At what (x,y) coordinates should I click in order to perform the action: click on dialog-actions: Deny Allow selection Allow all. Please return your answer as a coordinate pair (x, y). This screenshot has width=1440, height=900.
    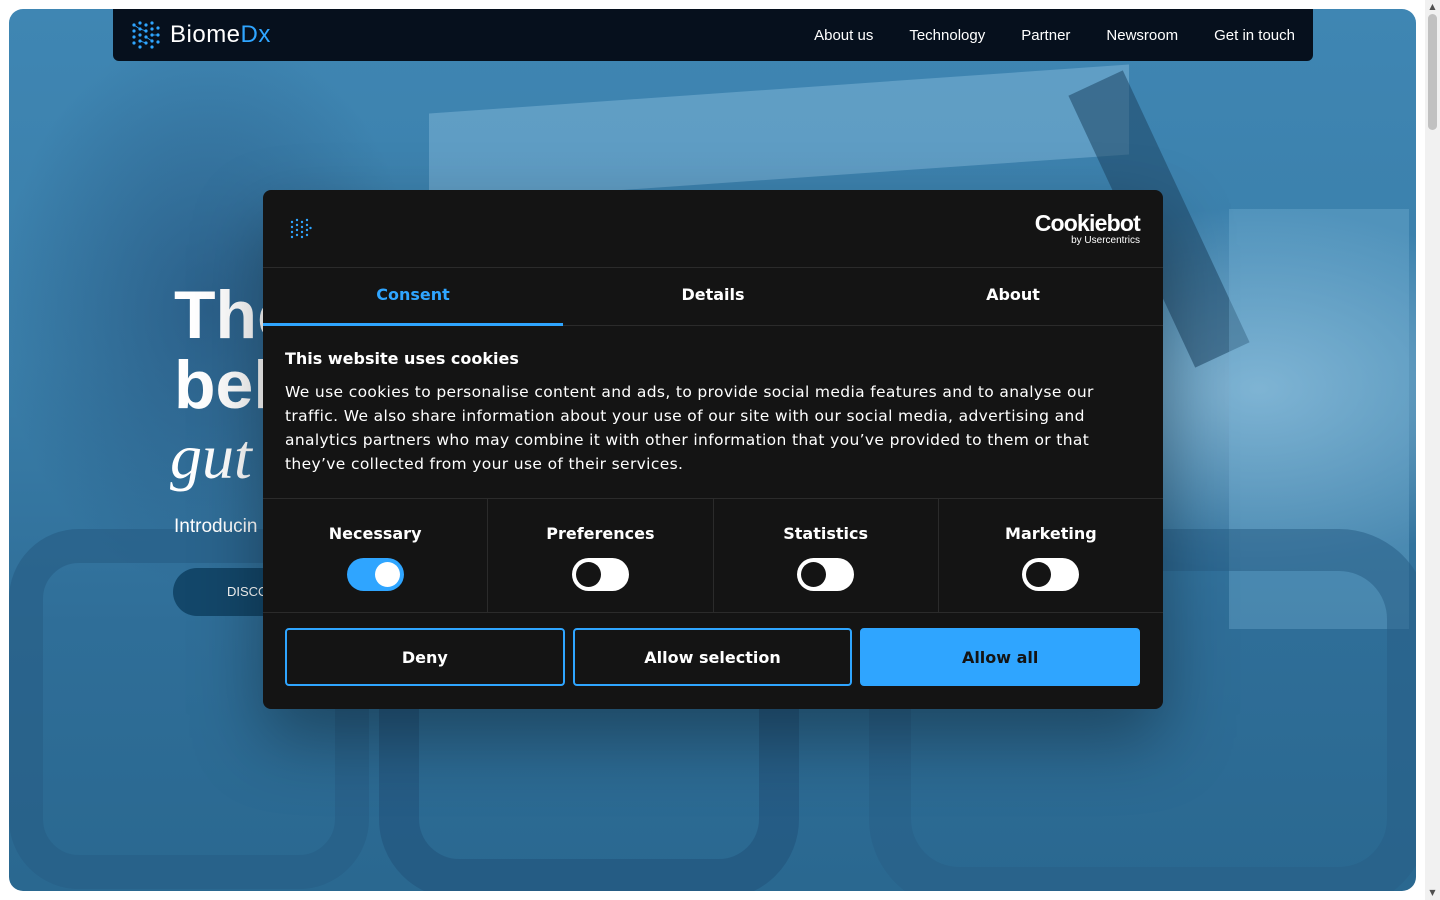
    Looking at the image, I should click on (713, 657).